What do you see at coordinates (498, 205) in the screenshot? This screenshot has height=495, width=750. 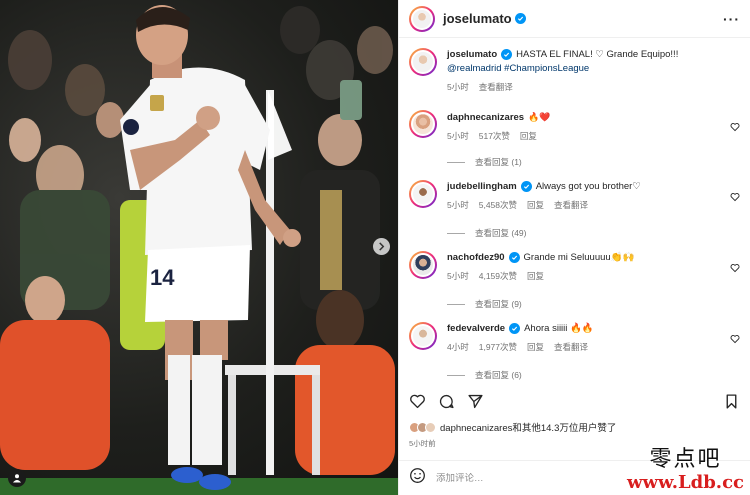 I see `comment-likes: 5,458次赞` at bounding box center [498, 205].